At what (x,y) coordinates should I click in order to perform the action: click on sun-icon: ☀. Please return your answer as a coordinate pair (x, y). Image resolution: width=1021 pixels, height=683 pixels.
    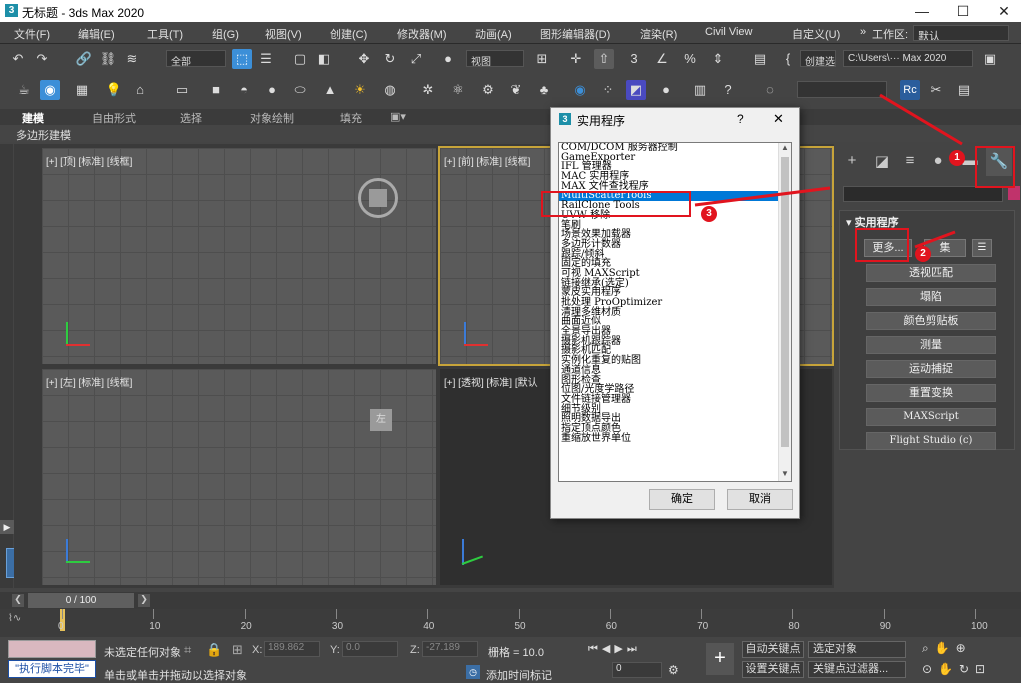
    Looking at the image, I should click on (360, 90).